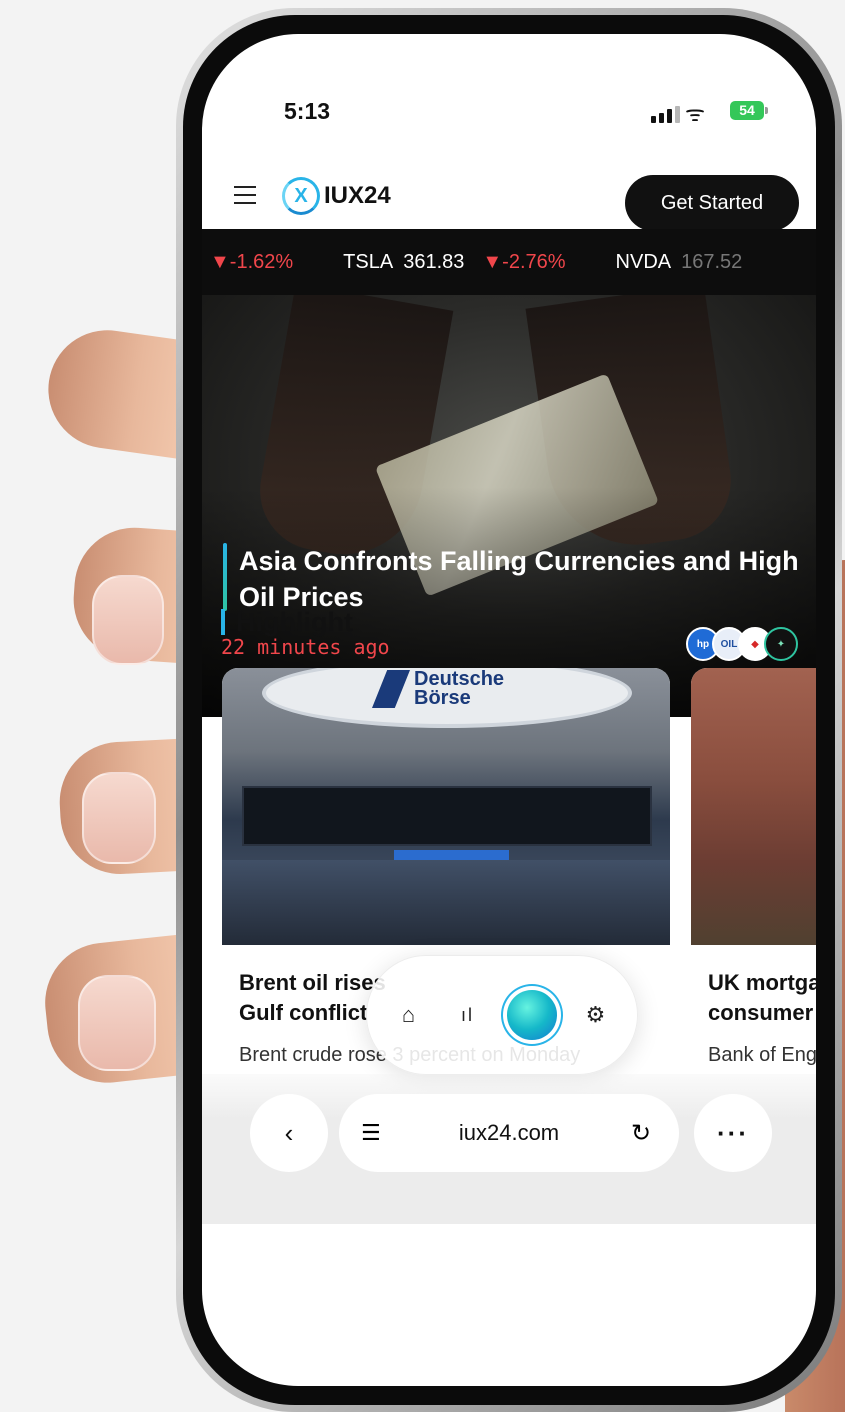 The height and width of the screenshot is (1412, 845). What do you see at coordinates (509, 197) in the screenshot?
I see `site-header: X IUX24 Get Started` at bounding box center [509, 197].